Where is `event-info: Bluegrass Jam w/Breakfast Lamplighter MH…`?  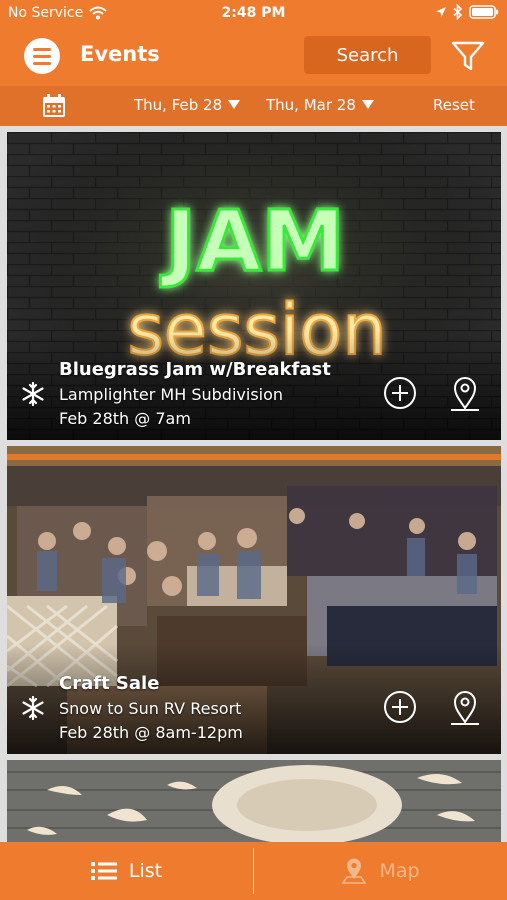
event-info: Bluegrass Jam w/Breakfast Lamplighter MH… is located at coordinates (195, 393).